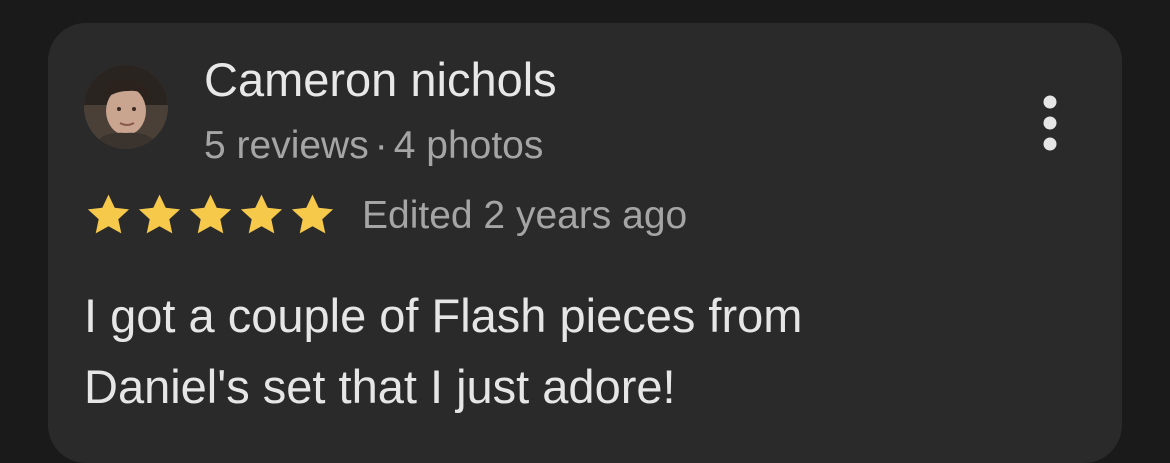 The image size is (1170, 463). I want to click on more-vertical-icon, so click(1050, 123).